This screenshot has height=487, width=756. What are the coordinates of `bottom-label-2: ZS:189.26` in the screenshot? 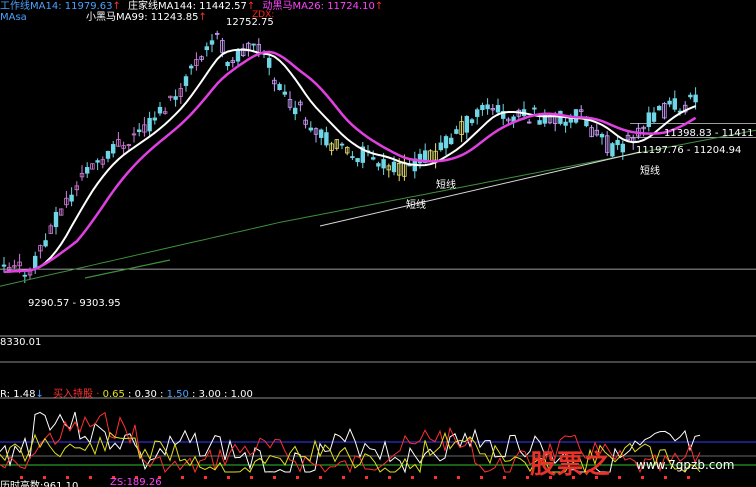 It's located at (136, 482).